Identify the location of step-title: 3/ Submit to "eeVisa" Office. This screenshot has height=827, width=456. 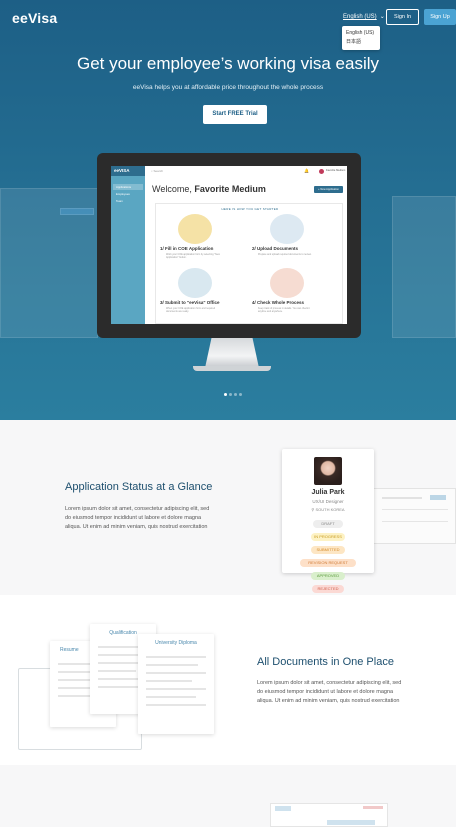
(190, 302).